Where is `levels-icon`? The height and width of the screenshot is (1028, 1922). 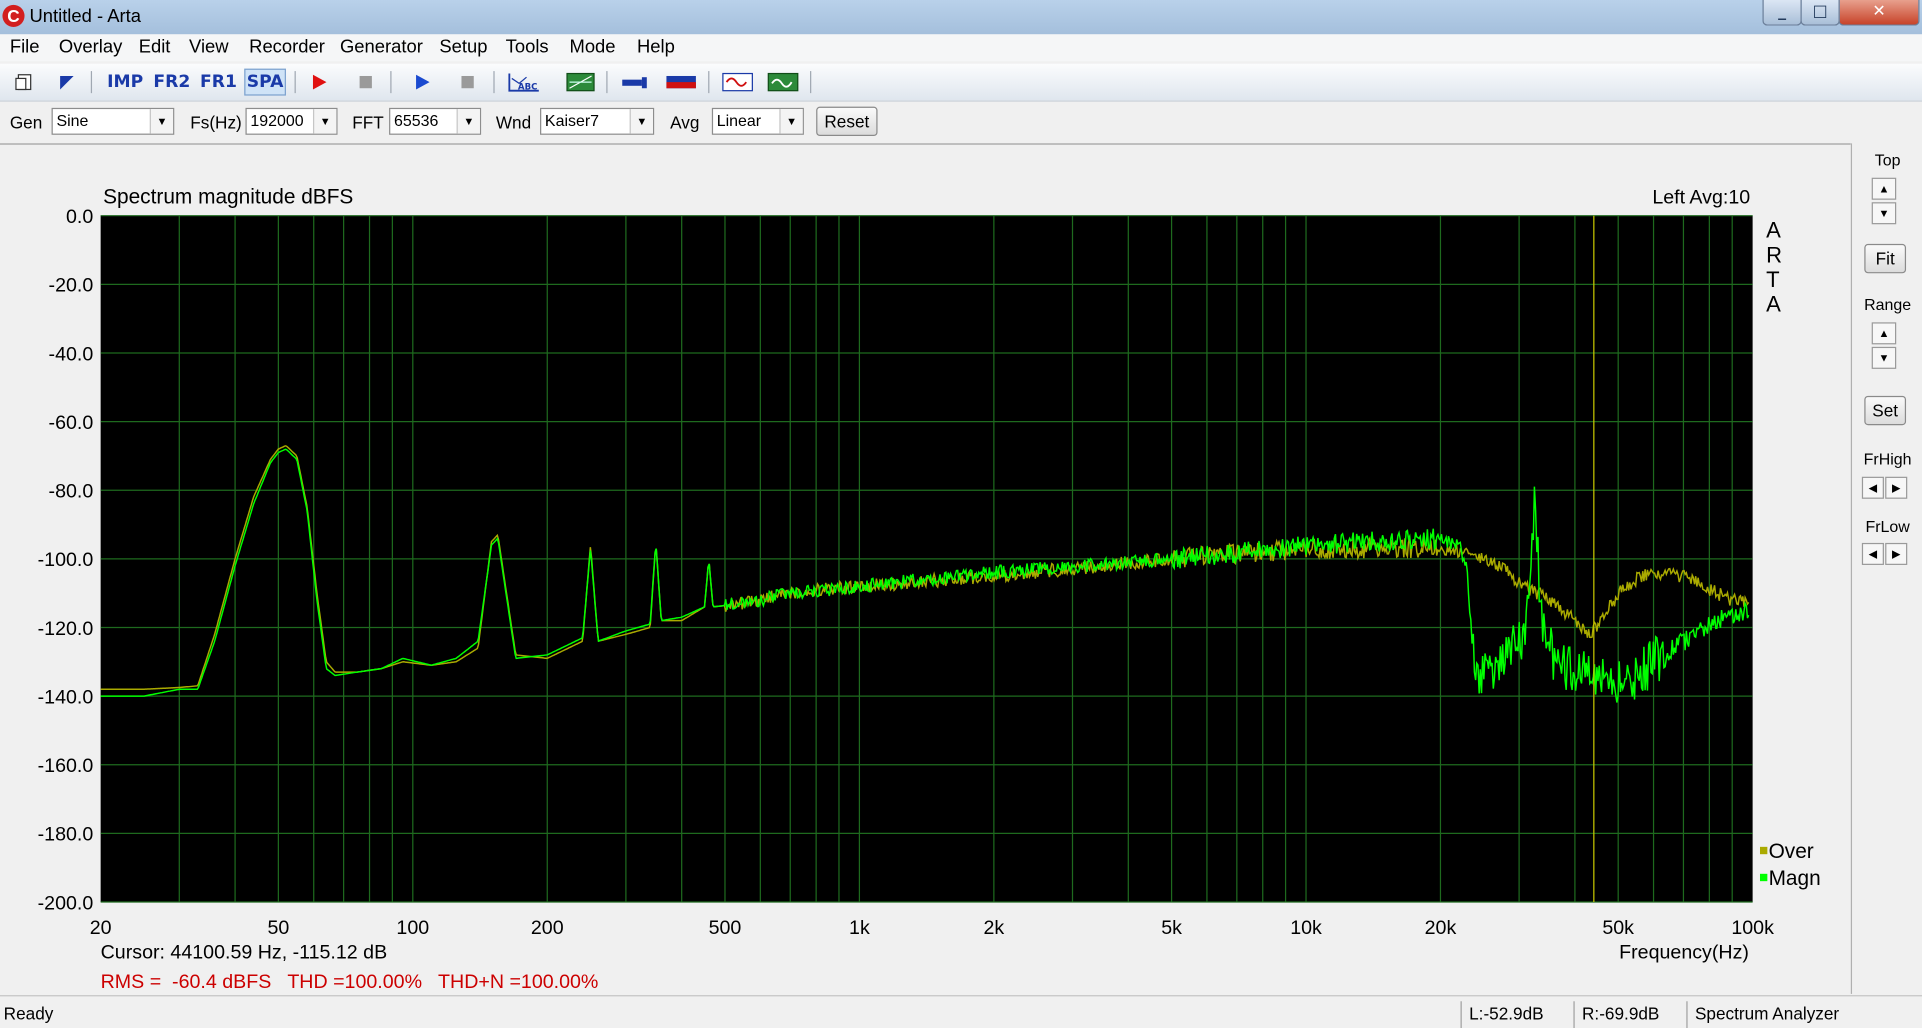 levels-icon is located at coordinates (681, 82).